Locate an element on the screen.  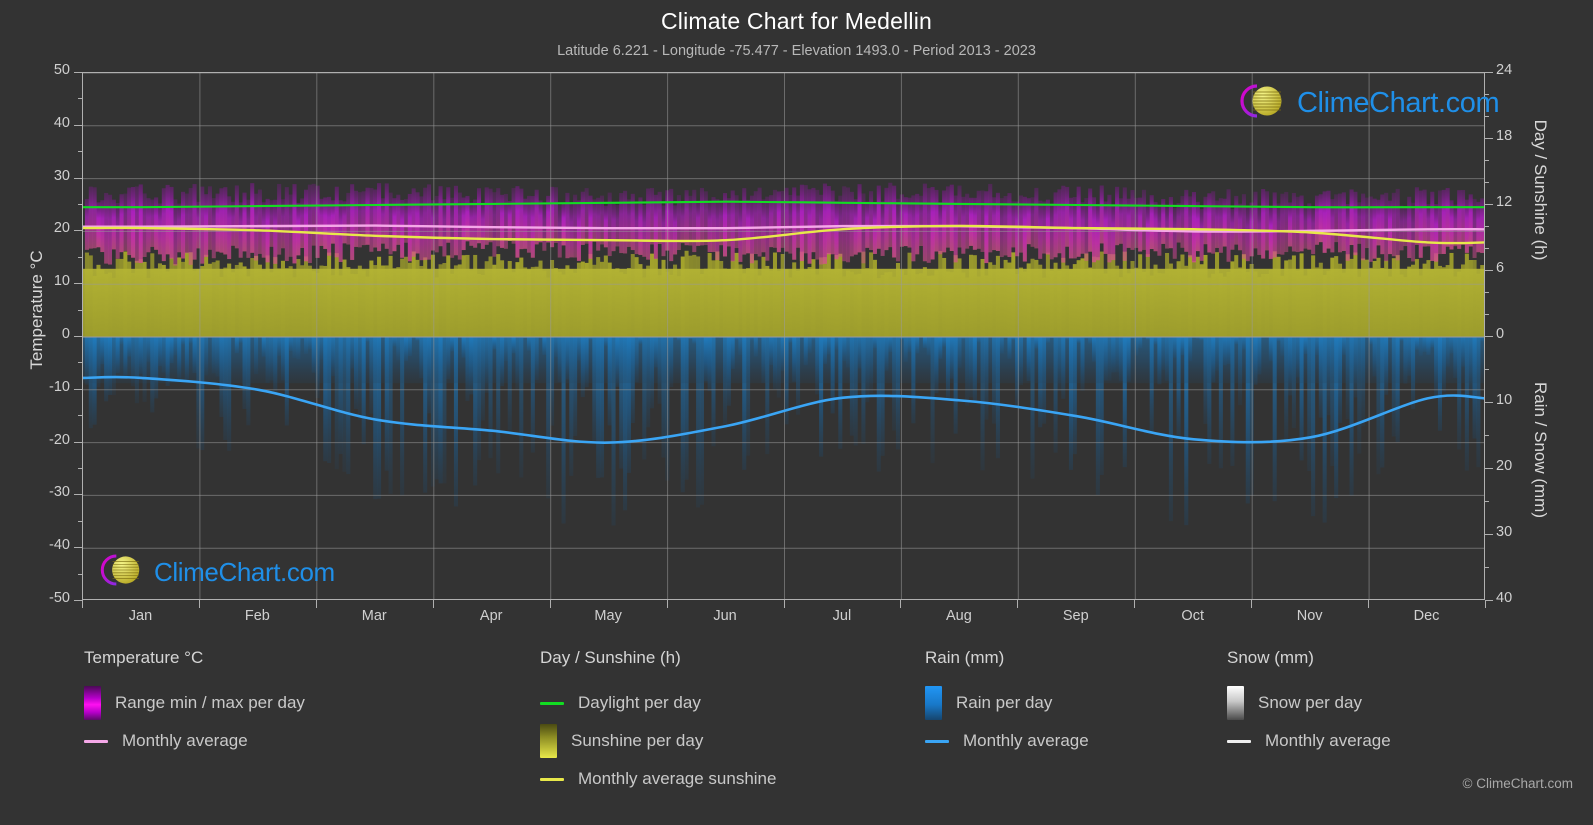
legend-swatch-line is located at coordinates (96, 741).